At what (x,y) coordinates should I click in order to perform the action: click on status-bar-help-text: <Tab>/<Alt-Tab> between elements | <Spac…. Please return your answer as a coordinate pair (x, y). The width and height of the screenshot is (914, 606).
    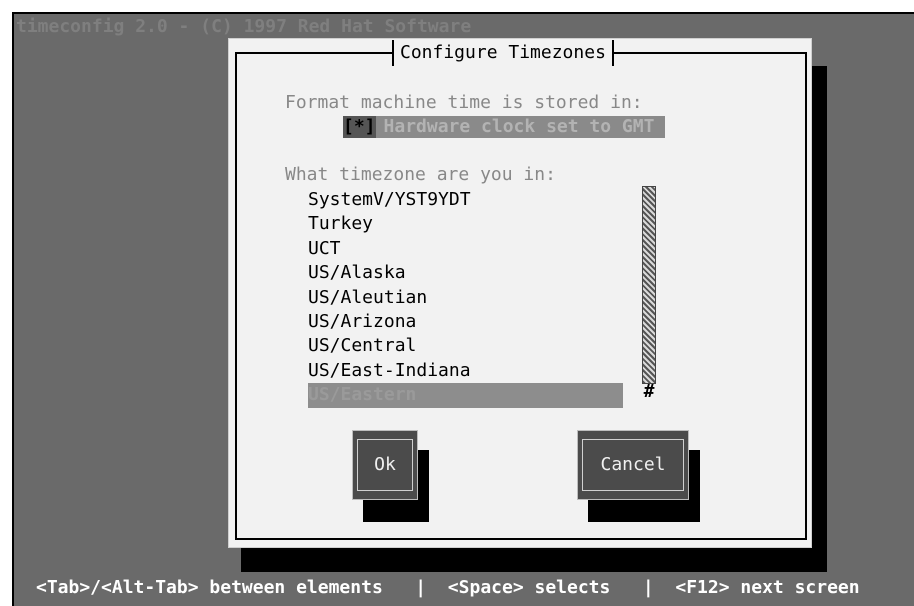
    Looking at the image, I should click on (448, 587).